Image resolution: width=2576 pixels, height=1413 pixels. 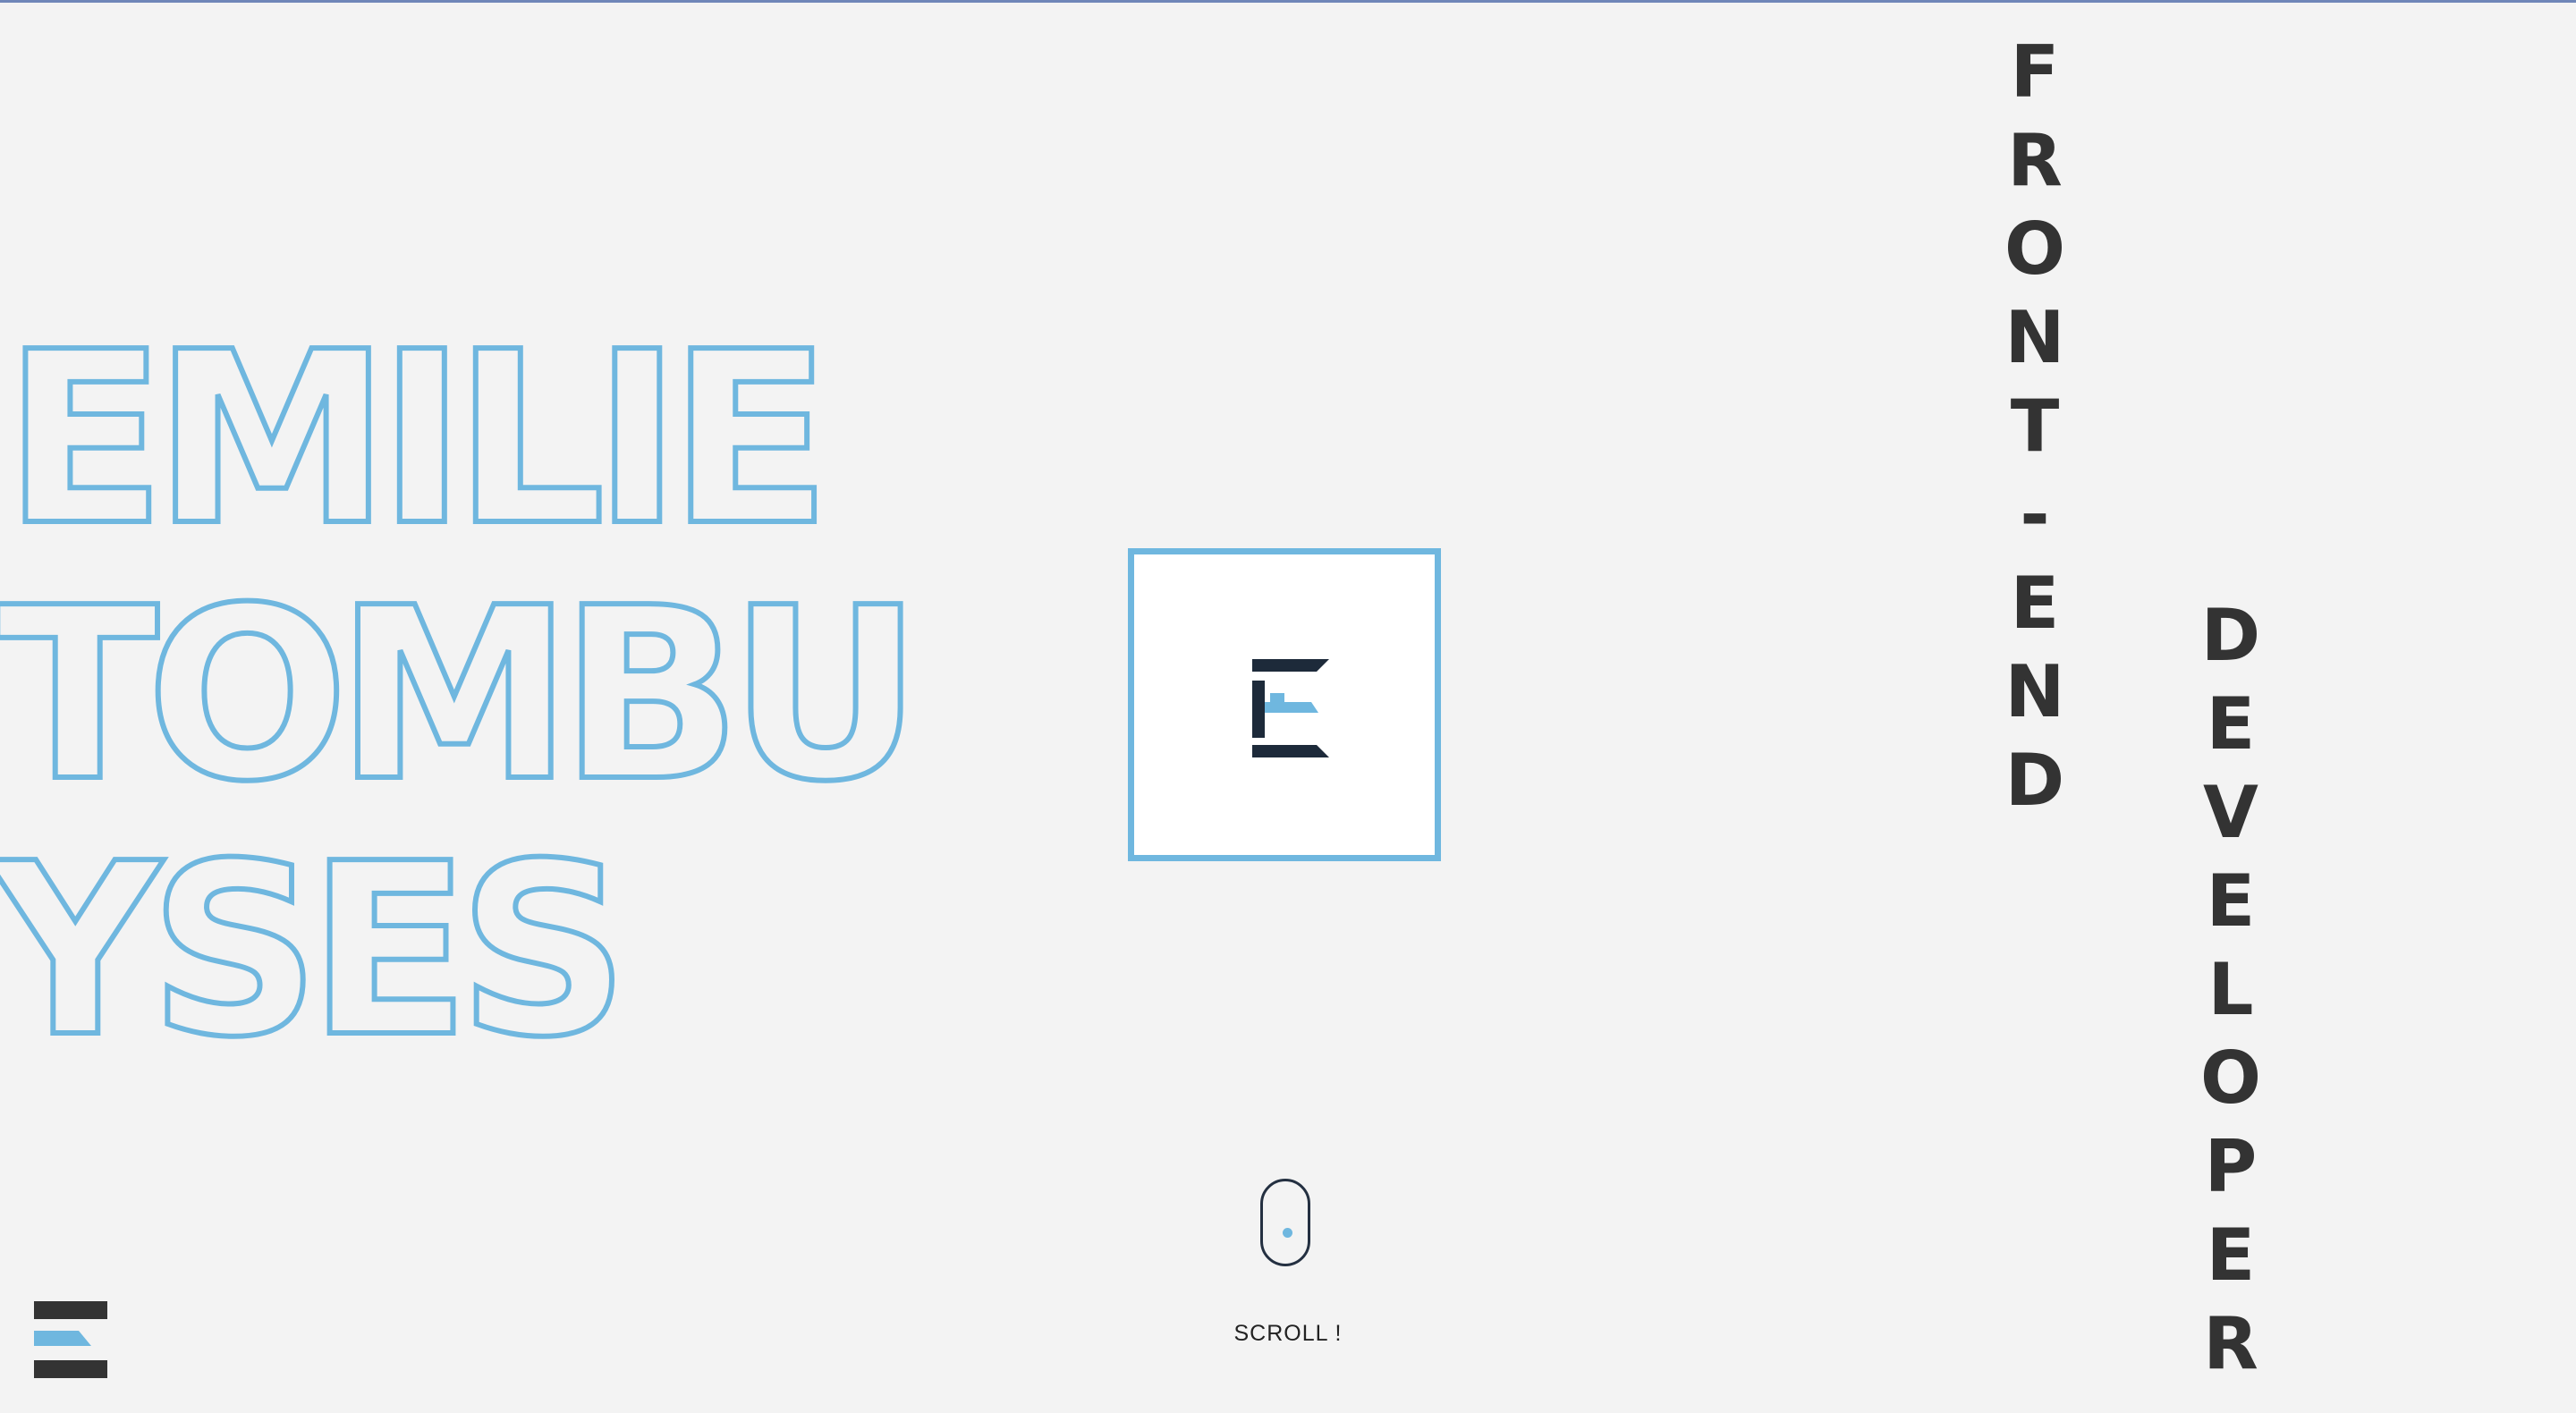 I want to click on role-developer-letter: P, so click(x=2231, y=1166).